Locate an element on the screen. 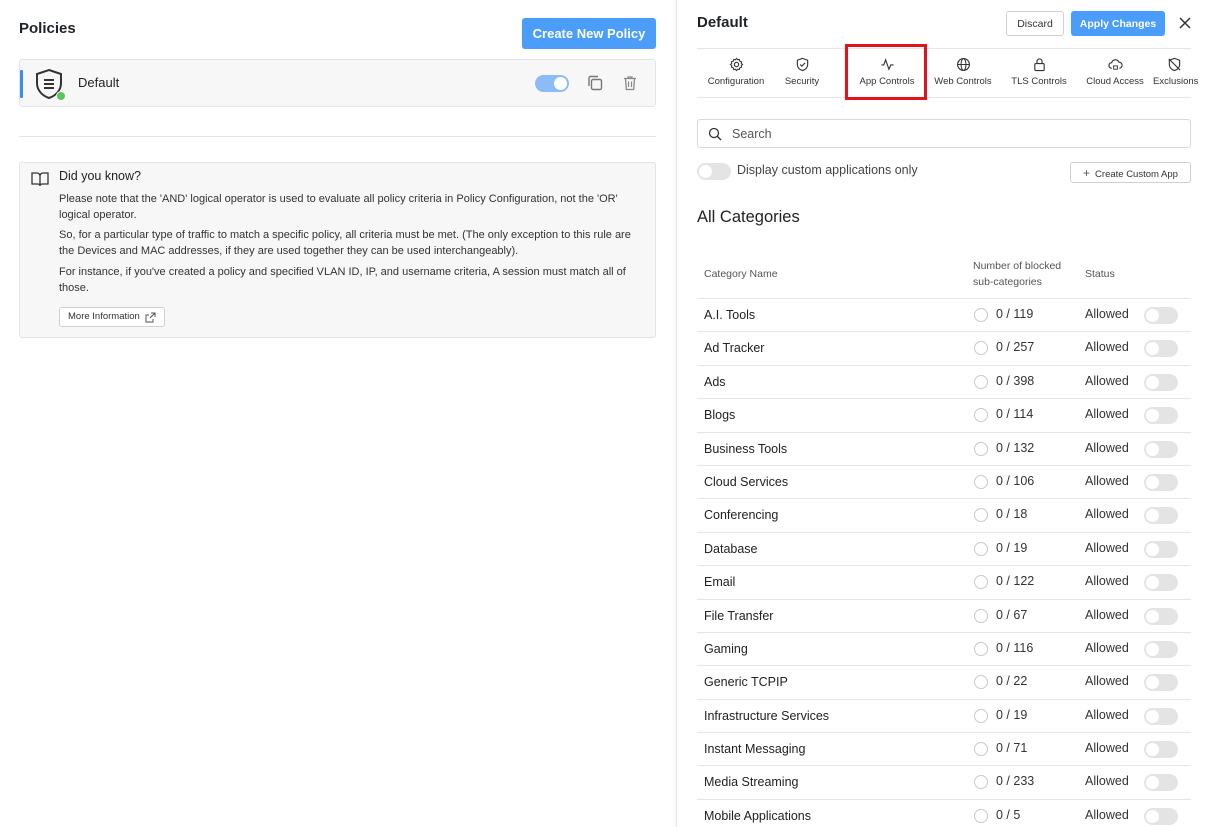 This screenshot has height=827, width=1212. tab-tls-controls: TLS Controls is located at coordinates (1039, 73).